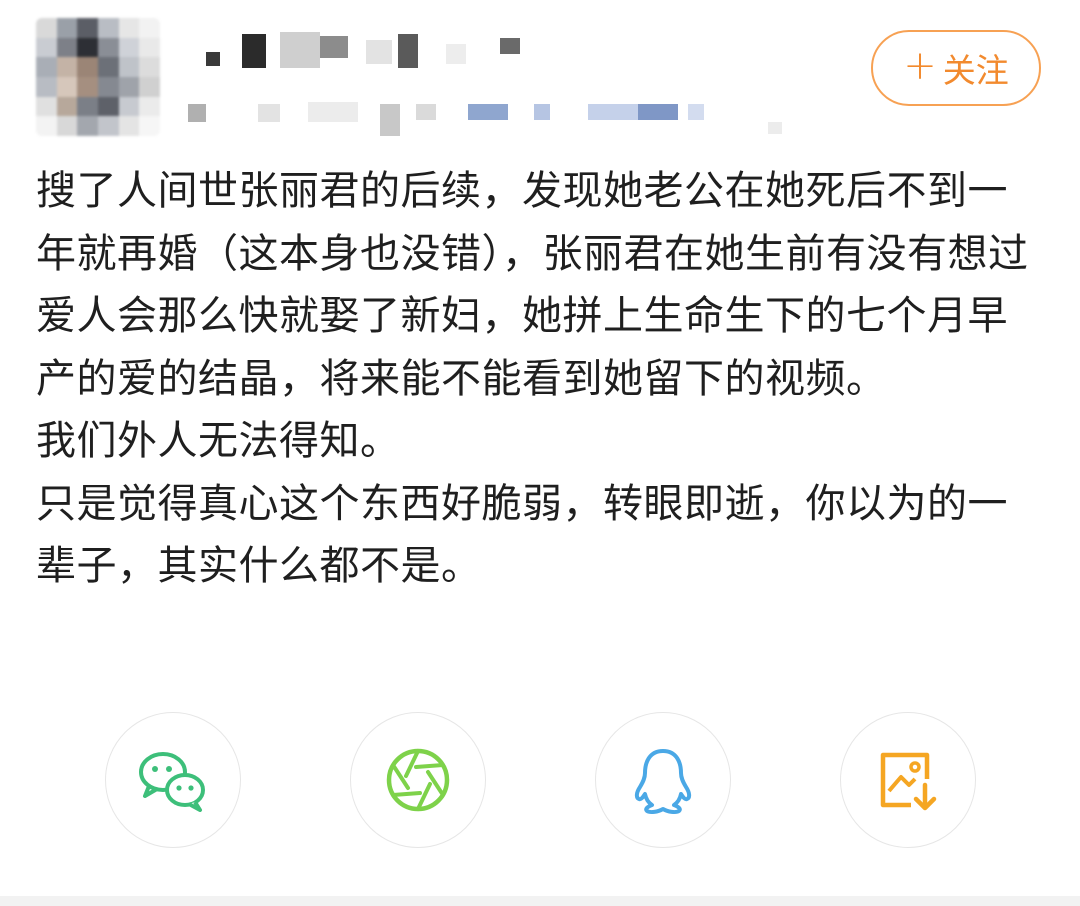  I want to click on save-image-button, so click(908, 780).